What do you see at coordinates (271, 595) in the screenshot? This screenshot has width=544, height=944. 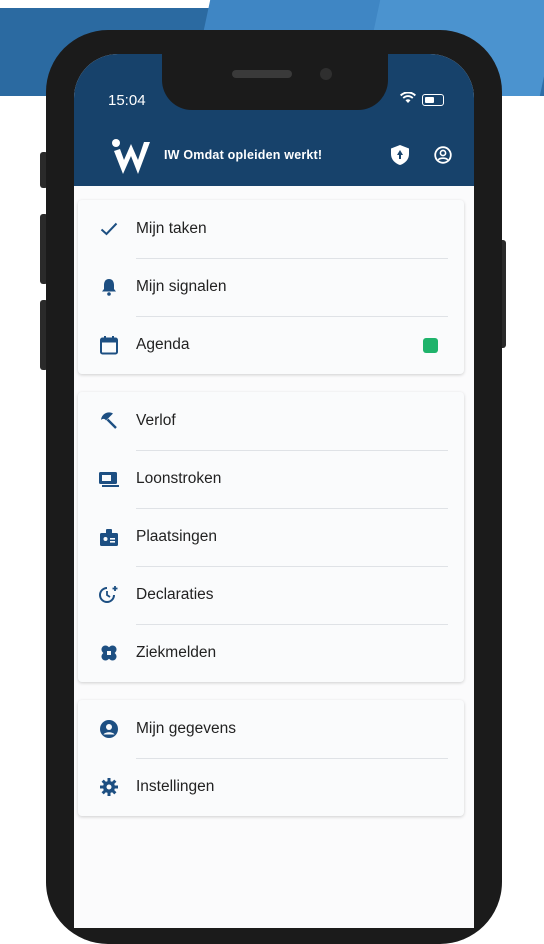 I see `menu-item-declaraties: Declaraties` at bounding box center [271, 595].